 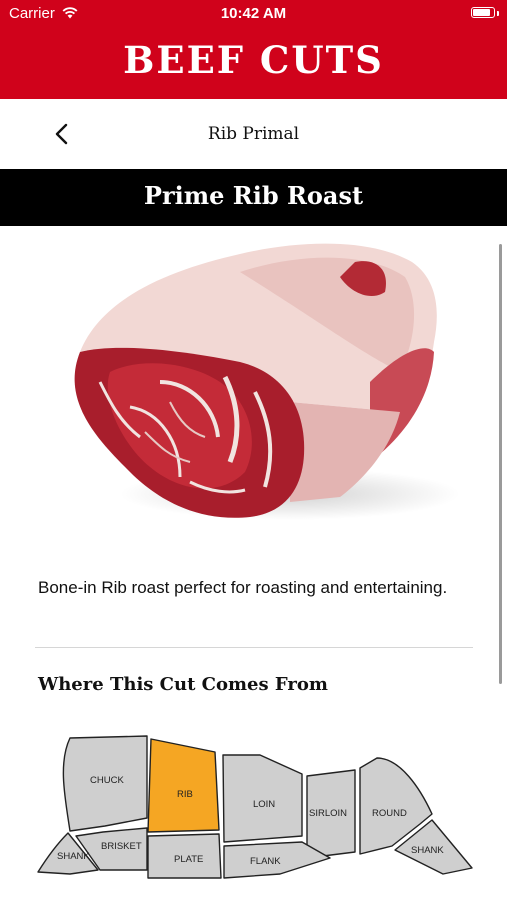 What do you see at coordinates (107, 780) in the screenshot?
I see `map-label-chuck: CHUCK` at bounding box center [107, 780].